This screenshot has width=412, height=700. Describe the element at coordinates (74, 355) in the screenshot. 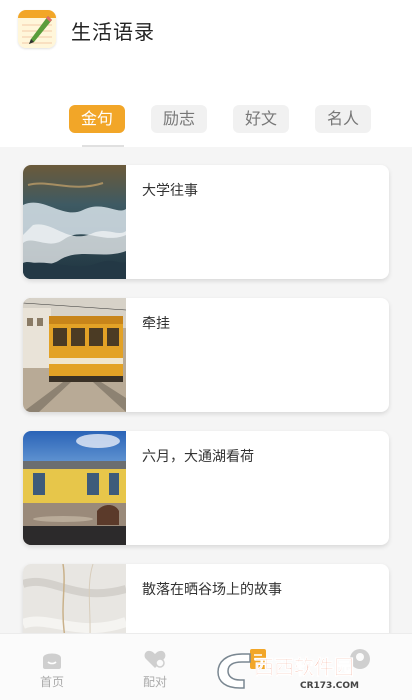

I see `yellow-tram-photo` at that location.